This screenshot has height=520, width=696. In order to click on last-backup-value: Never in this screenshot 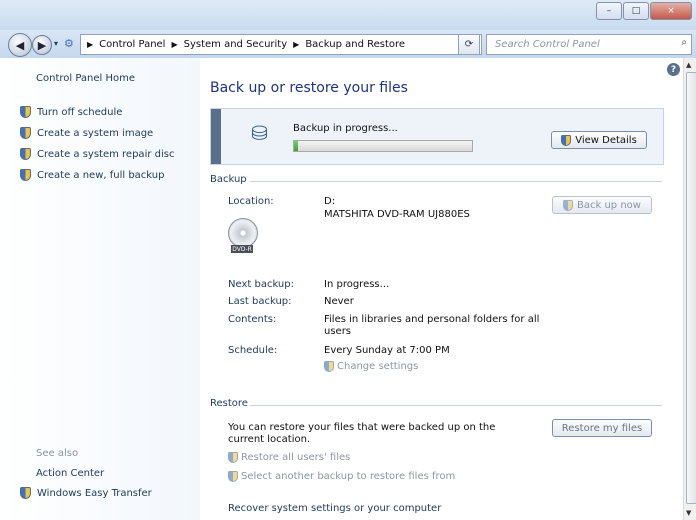, I will do `click(339, 301)`.